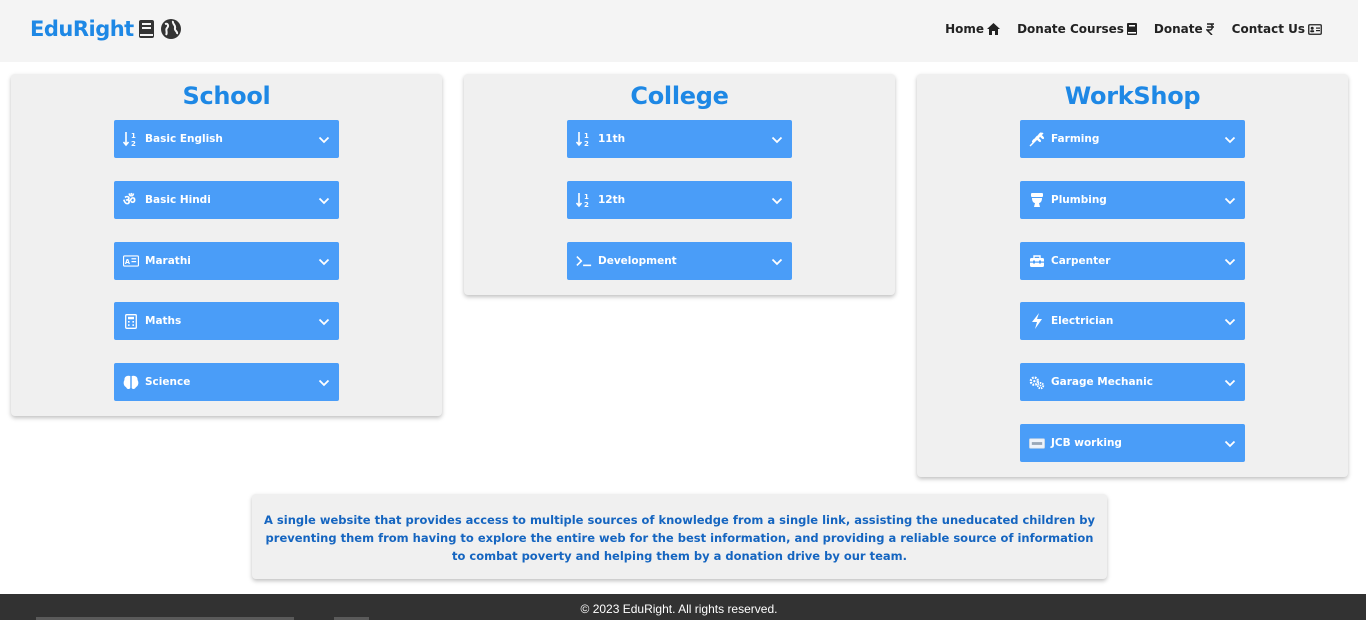 The width and height of the screenshot is (1366, 620). I want to click on toilet-icon, so click(1037, 200).